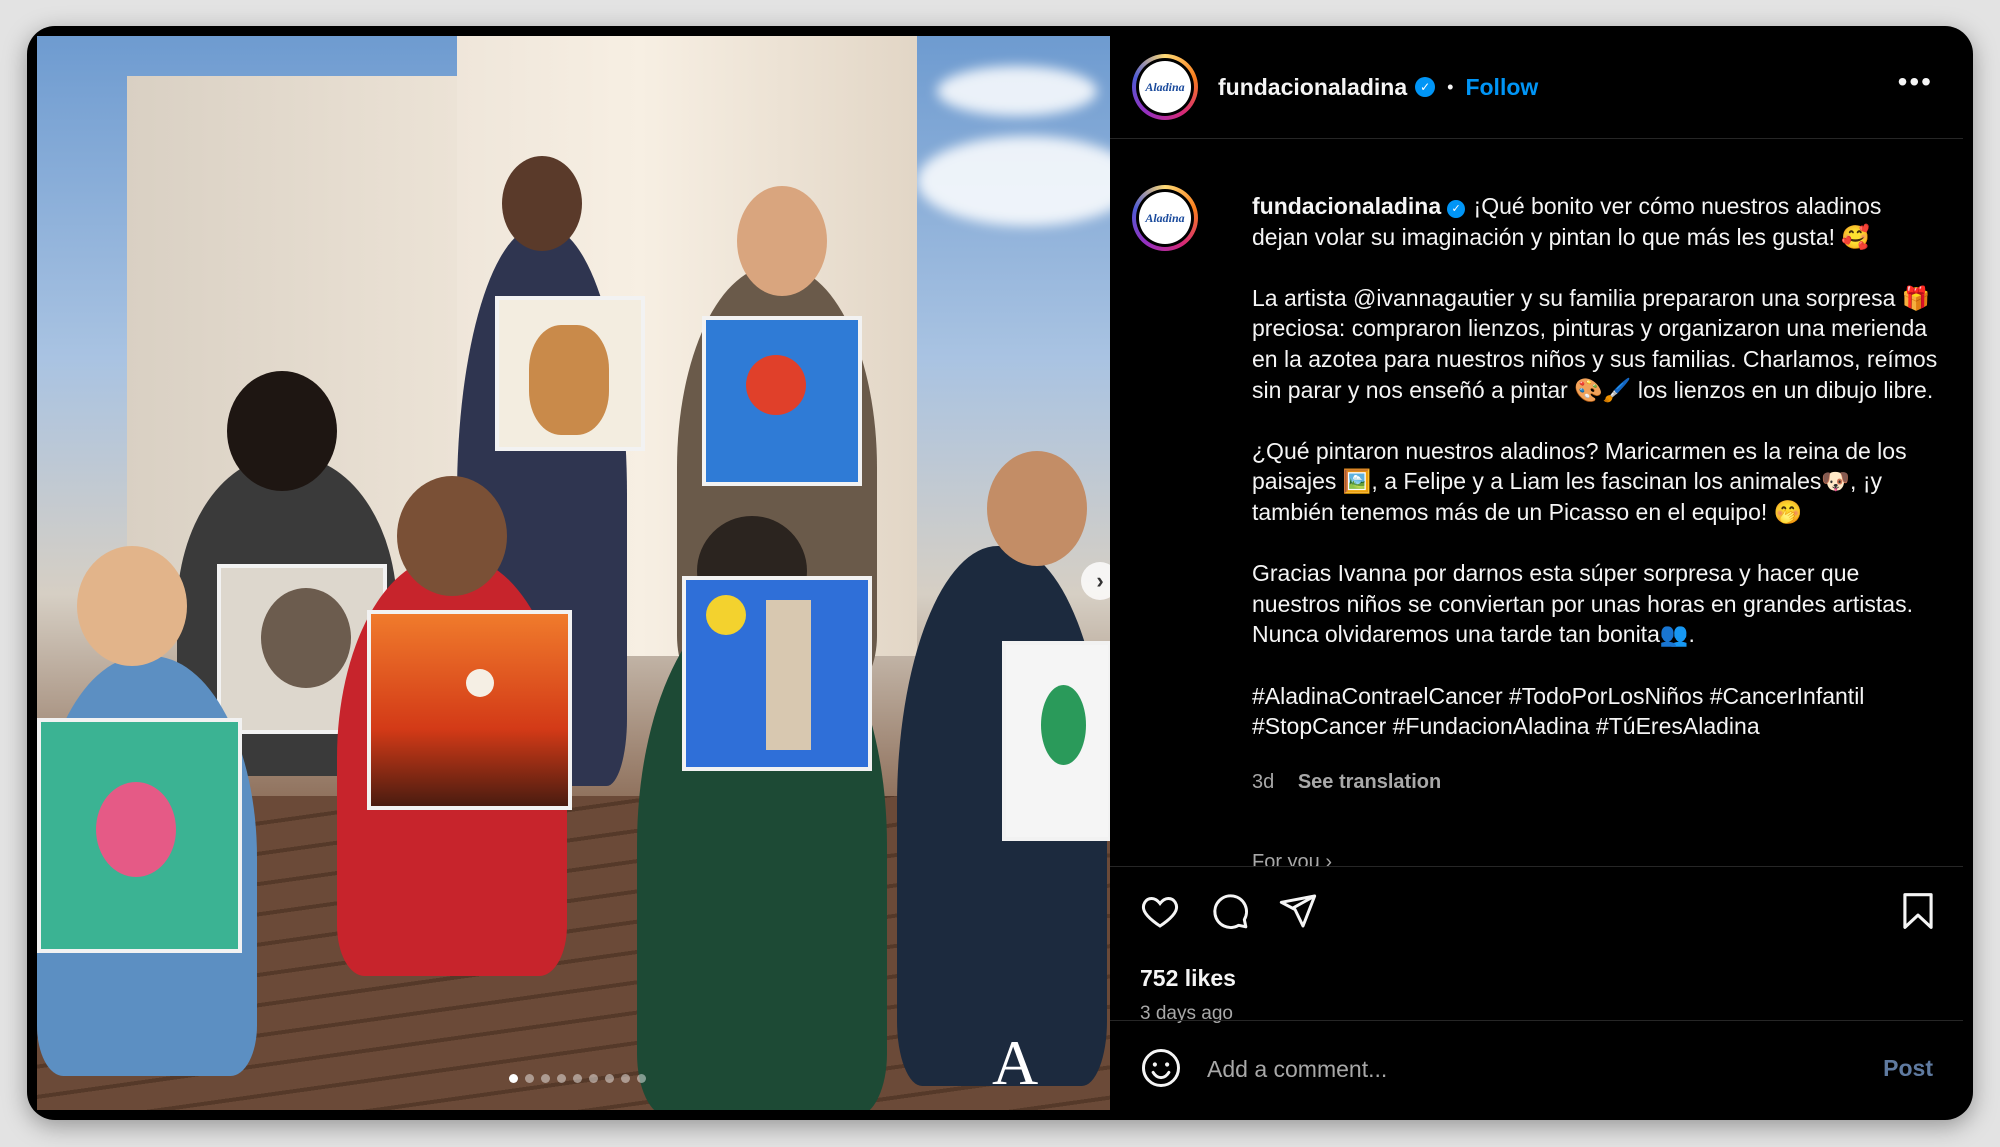 This screenshot has height=1147, width=2000. Describe the element at coordinates (1056, 741) in the screenshot. I see `painting-hummingbird` at that location.